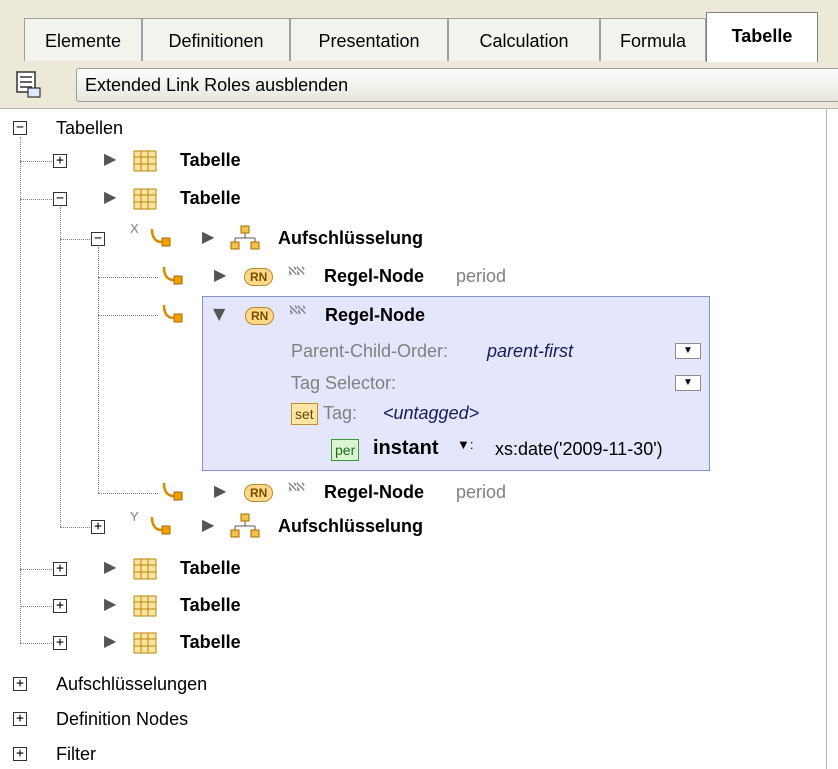  I want to click on axis-x-label: X, so click(134, 228).